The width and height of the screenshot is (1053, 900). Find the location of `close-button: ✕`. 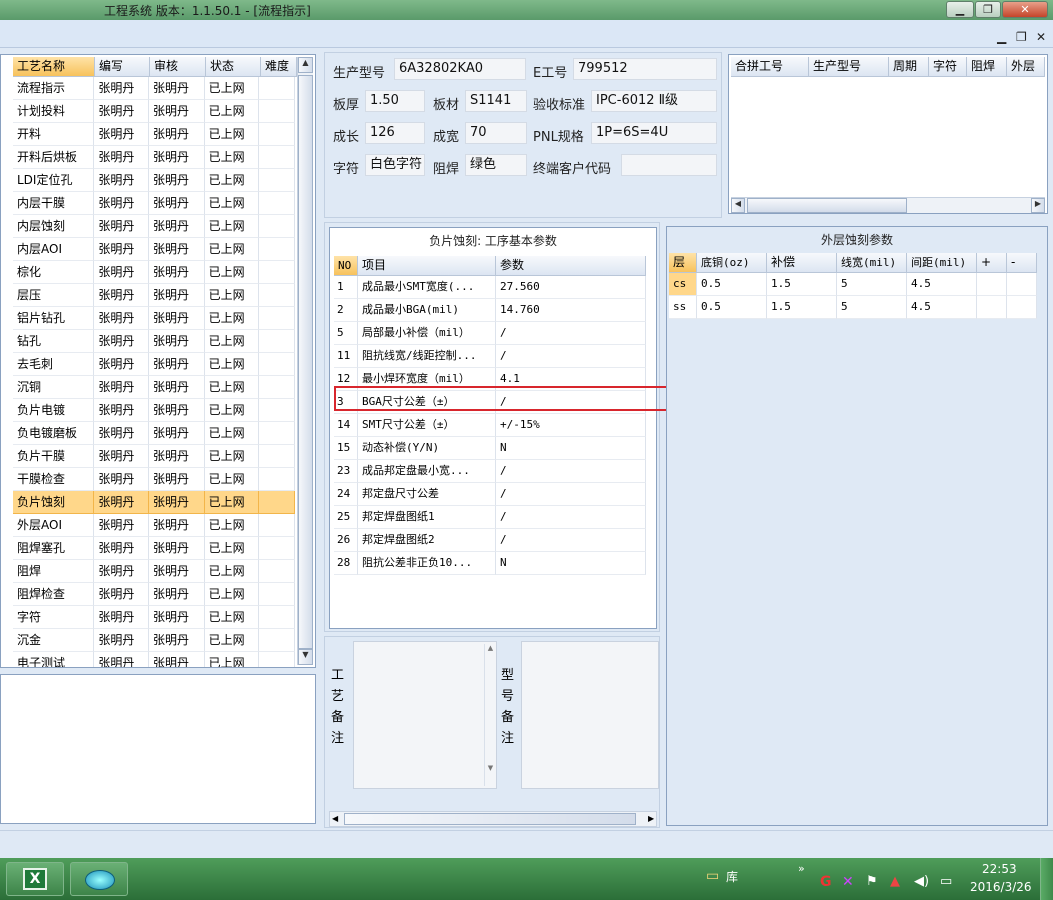

close-button: ✕ is located at coordinates (1025, 9).